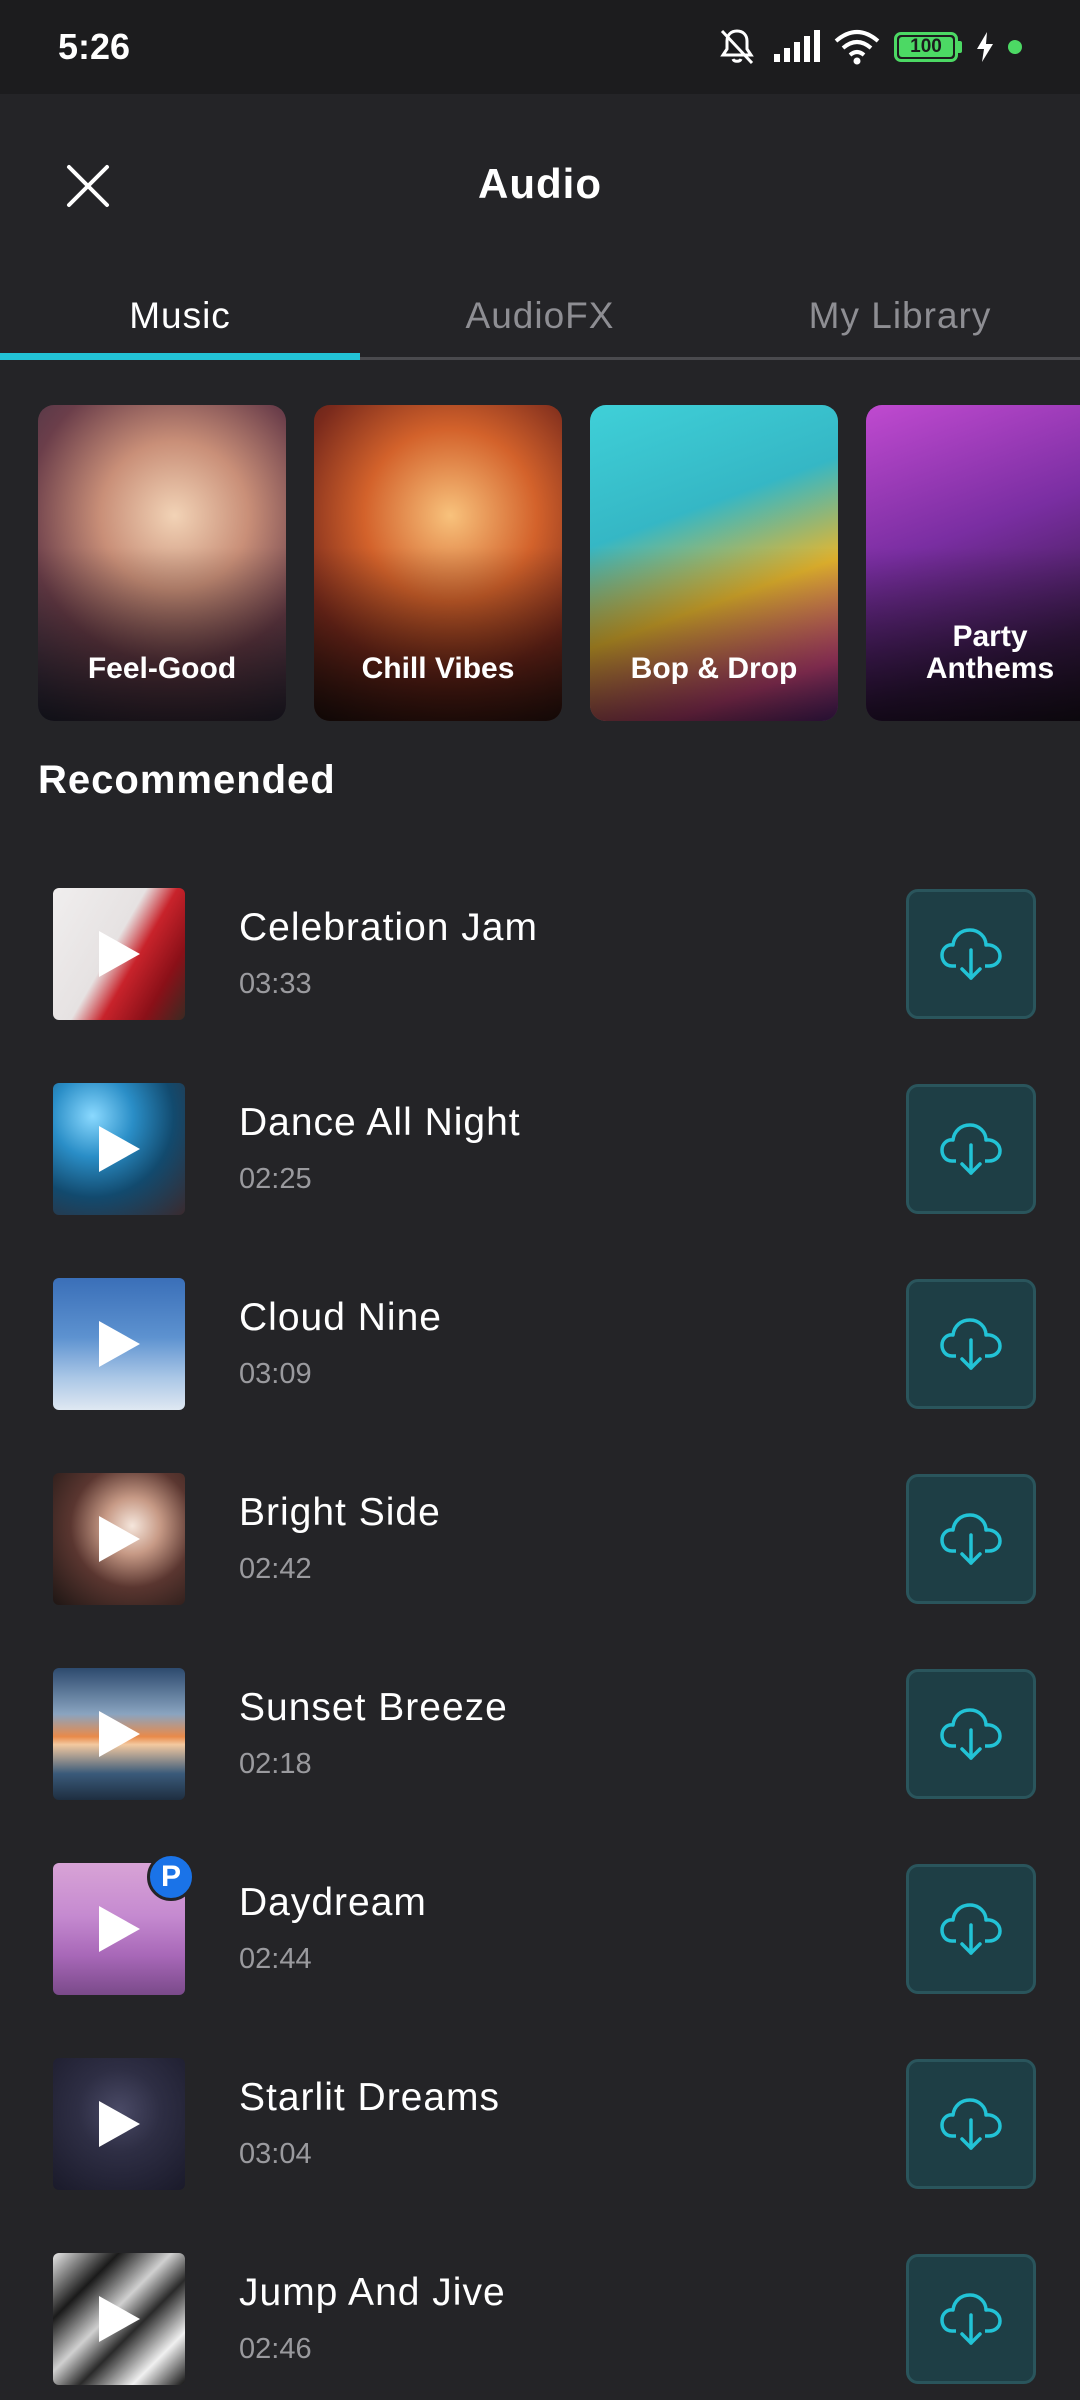 This screenshot has width=1080, height=2400. What do you see at coordinates (275, 1569) in the screenshot?
I see `track-duration: 02:42` at bounding box center [275, 1569].